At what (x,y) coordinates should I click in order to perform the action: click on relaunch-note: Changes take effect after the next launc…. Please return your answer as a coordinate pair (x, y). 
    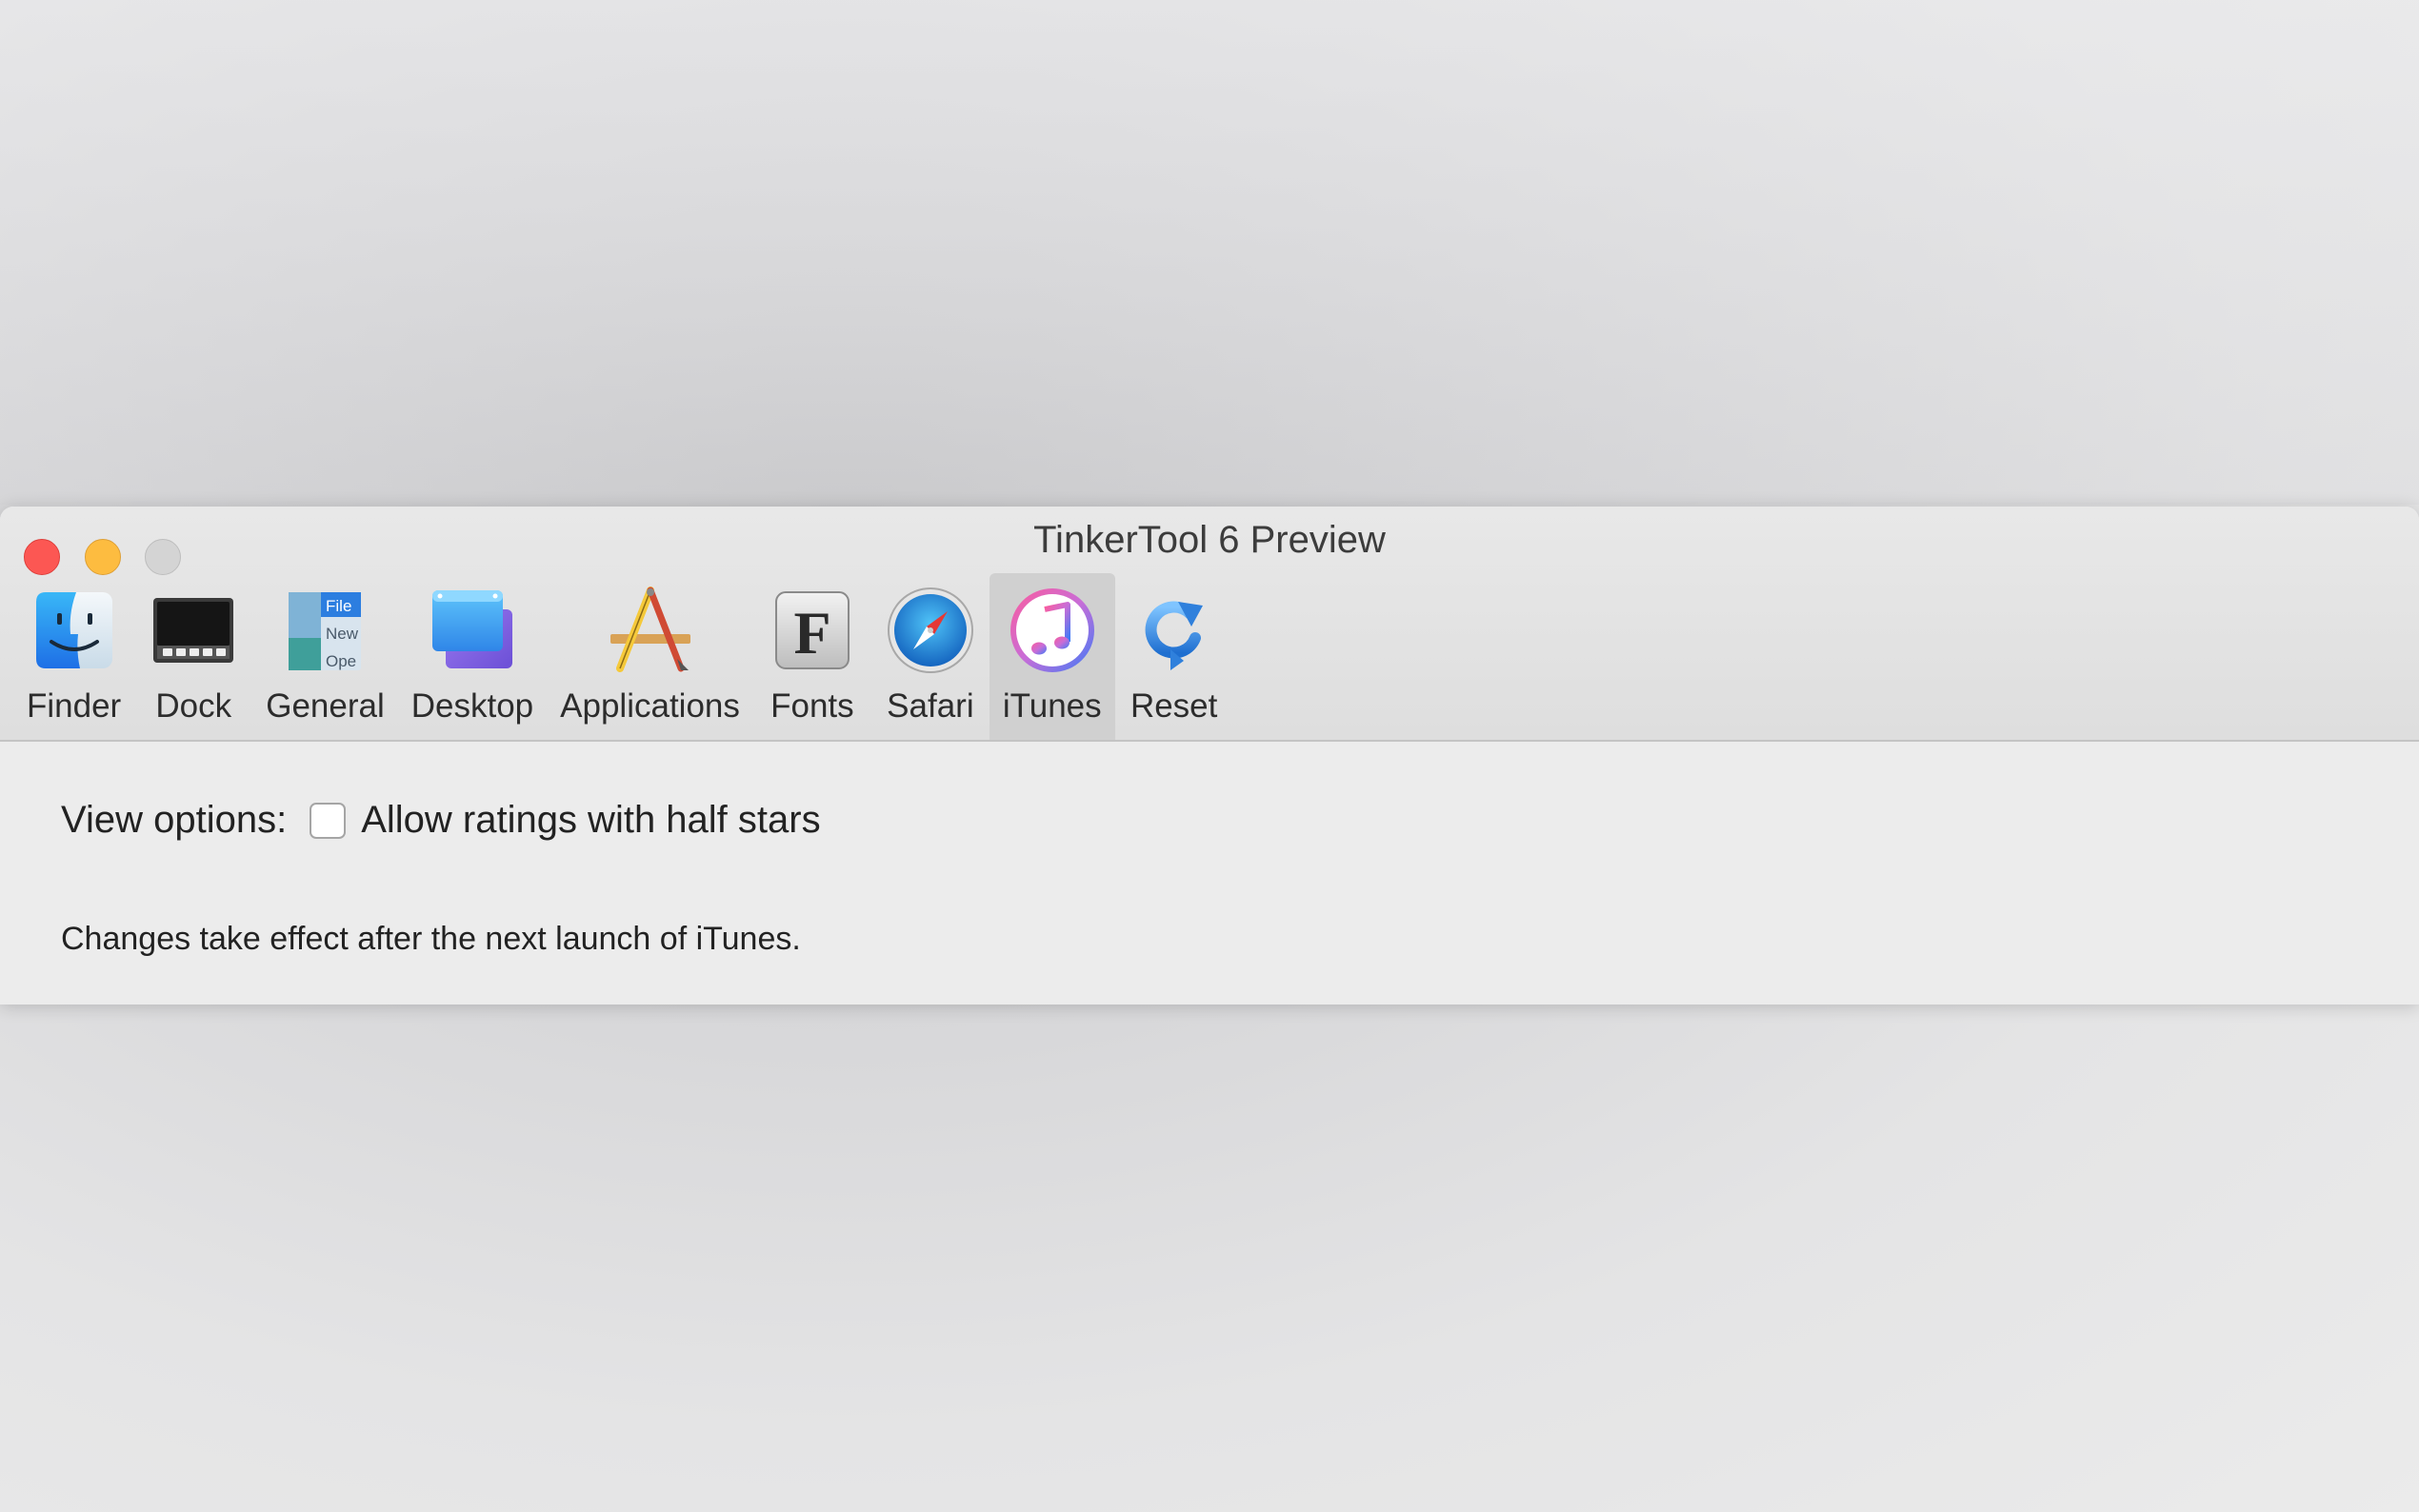
    Looking at the image, I should click on (431, 939).